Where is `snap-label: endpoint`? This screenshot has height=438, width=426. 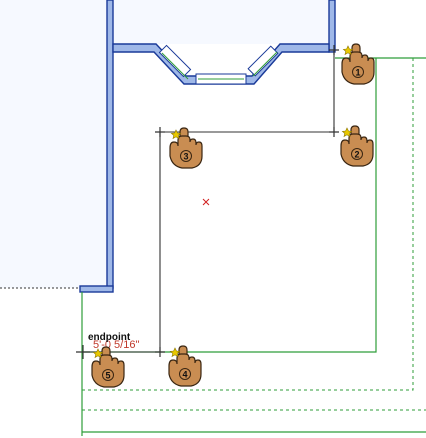
snap-label: endpoint is located at coordinates (109, 337).